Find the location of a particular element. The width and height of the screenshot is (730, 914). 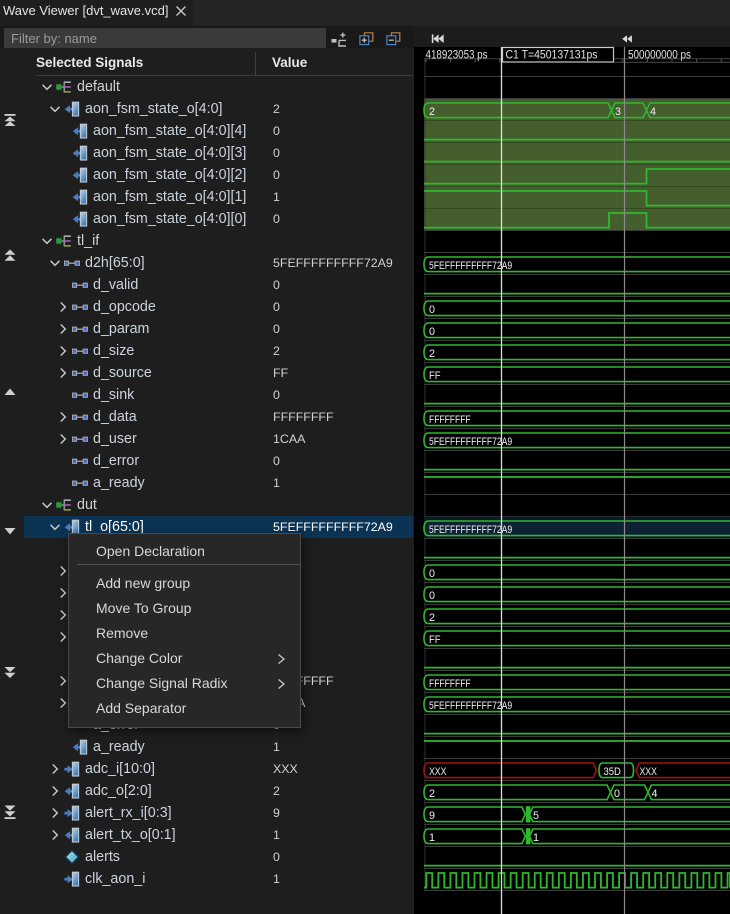

svg-text: 500000000 ps is located at coordinates (659, 56).